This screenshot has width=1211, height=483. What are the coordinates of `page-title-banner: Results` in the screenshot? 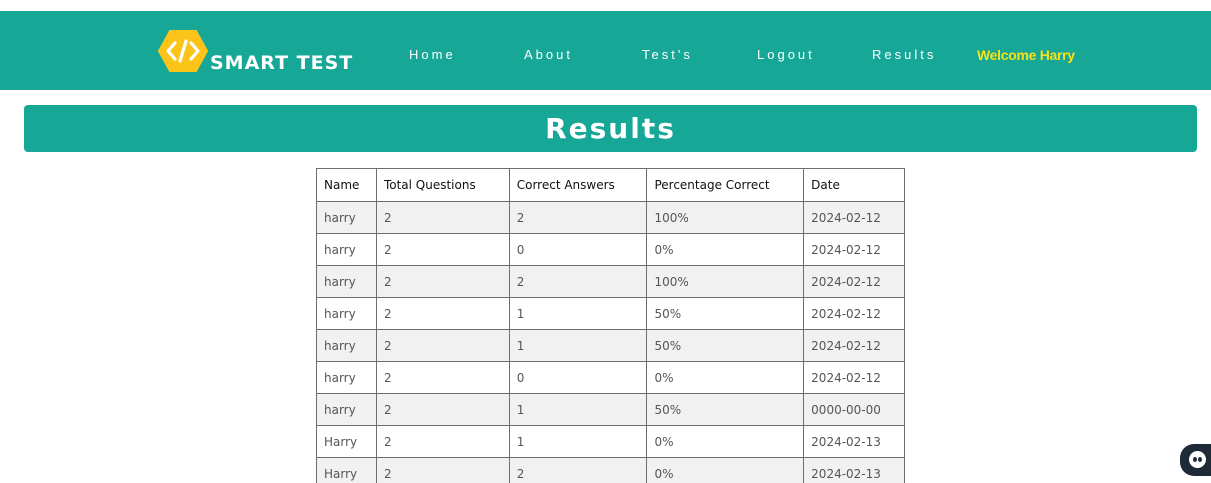 It's located at (610, 128).